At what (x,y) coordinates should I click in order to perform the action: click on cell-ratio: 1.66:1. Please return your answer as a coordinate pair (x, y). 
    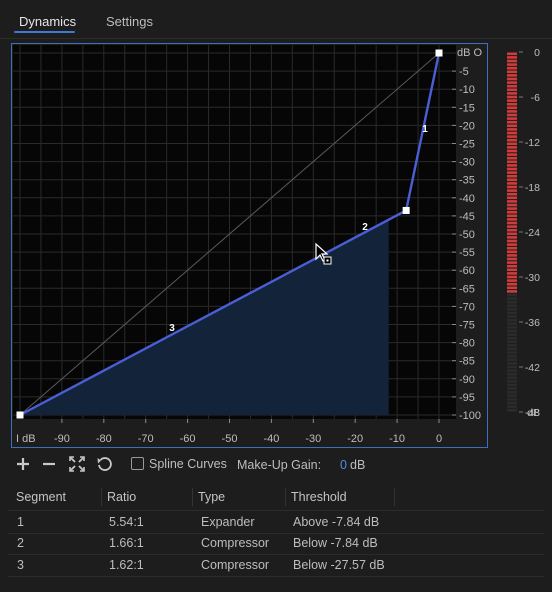
    Looking at the image, I should click on (126, 543).